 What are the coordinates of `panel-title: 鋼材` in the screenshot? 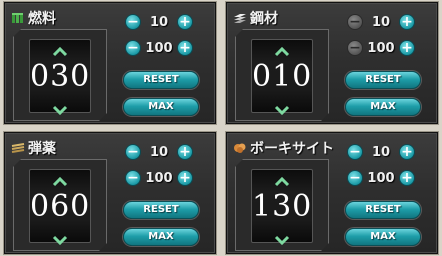 It's located at (255, 18).